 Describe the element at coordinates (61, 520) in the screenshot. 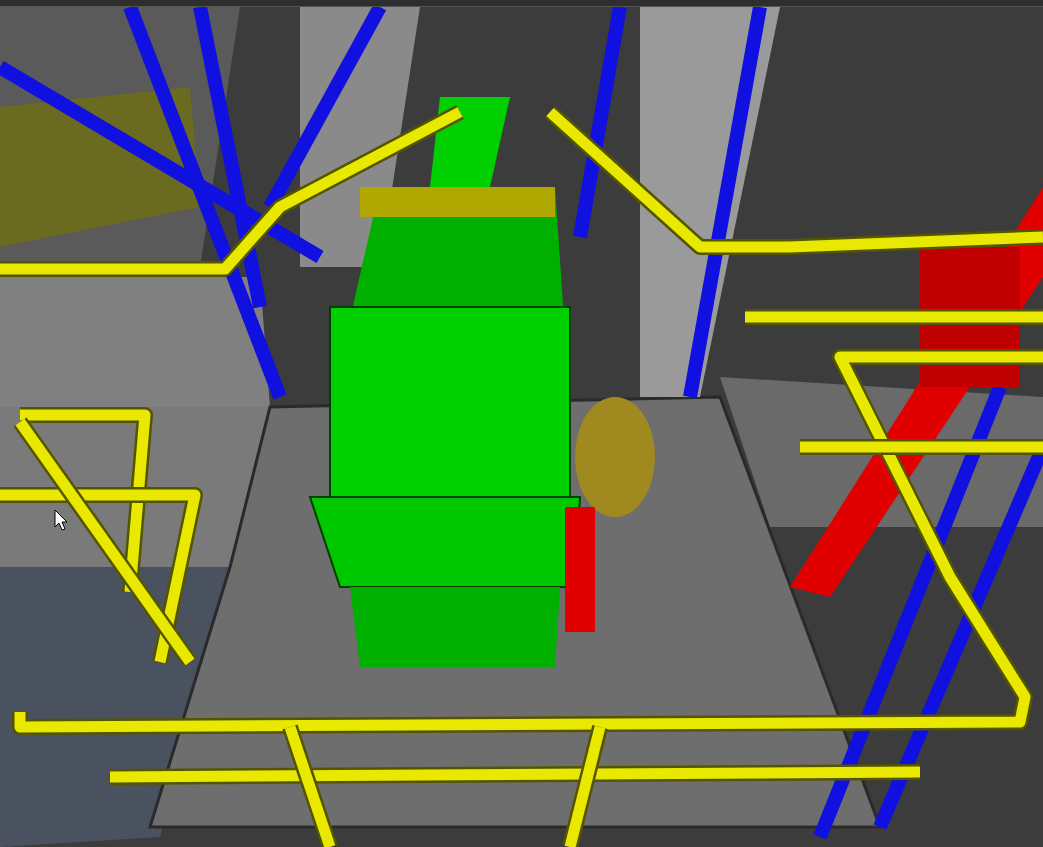

I see `pointer-cursor-icon` at that location.